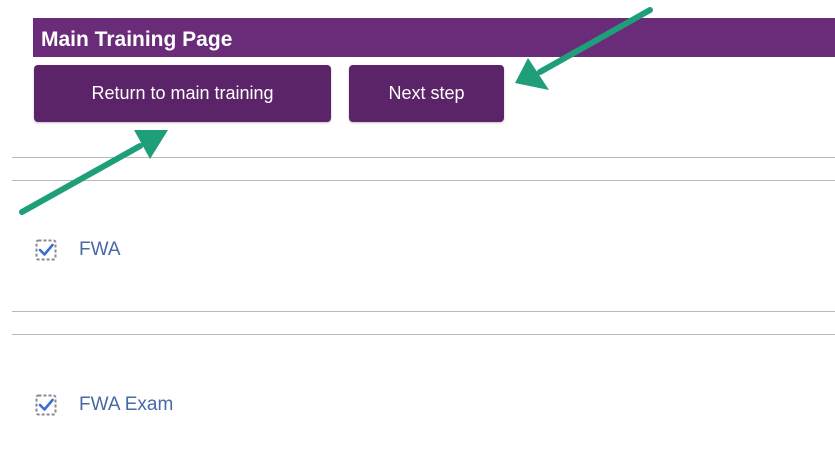 The image size is (835, 459). What do you see at coordinates (93, 172) in the screenshot?
I see `arrow-to-return-button` at bounding box center [93, 172].